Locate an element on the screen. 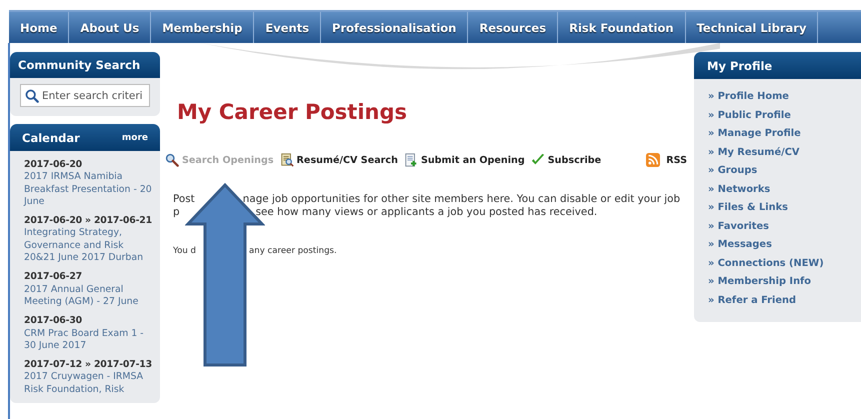  profile-link: » Messages is located at coordinates (784, 245).